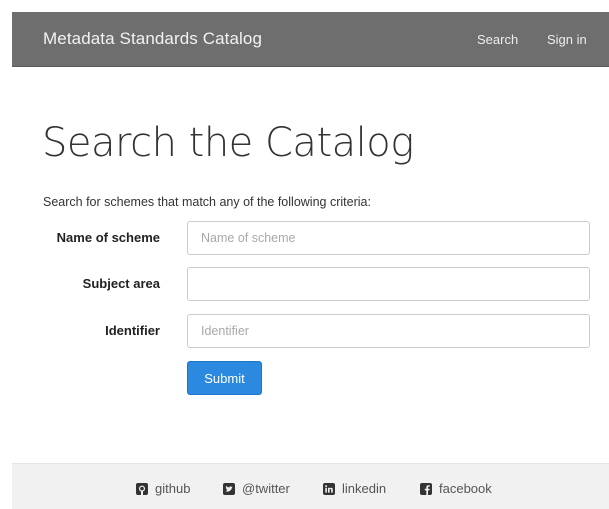 This screenshot has height=509, width=609. I want to click on form-row-subject-area: Subject area, so click(304, 284).